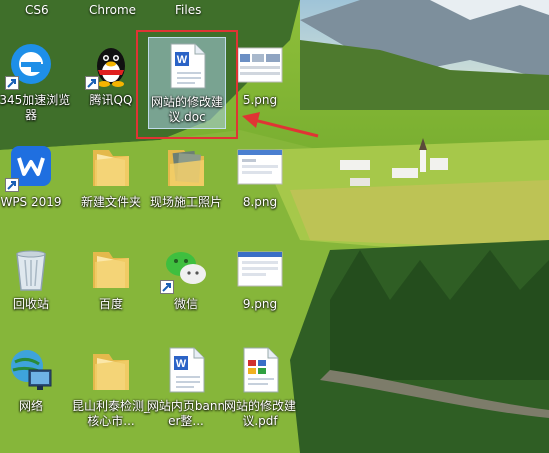 The height and width of the screenshot is (453, 549). Describe the element at coordinates (110, 202) in the screenshot. I see `desktop-icon-label: 新建文件夹` at that location.